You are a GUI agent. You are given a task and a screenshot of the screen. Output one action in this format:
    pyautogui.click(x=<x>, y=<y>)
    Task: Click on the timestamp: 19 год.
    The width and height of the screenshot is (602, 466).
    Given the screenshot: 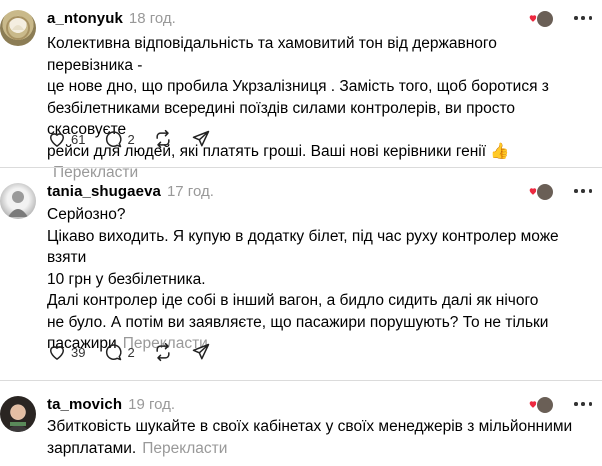 What is the action you would take?
    pyautogui.click(x=151, y=404)
    